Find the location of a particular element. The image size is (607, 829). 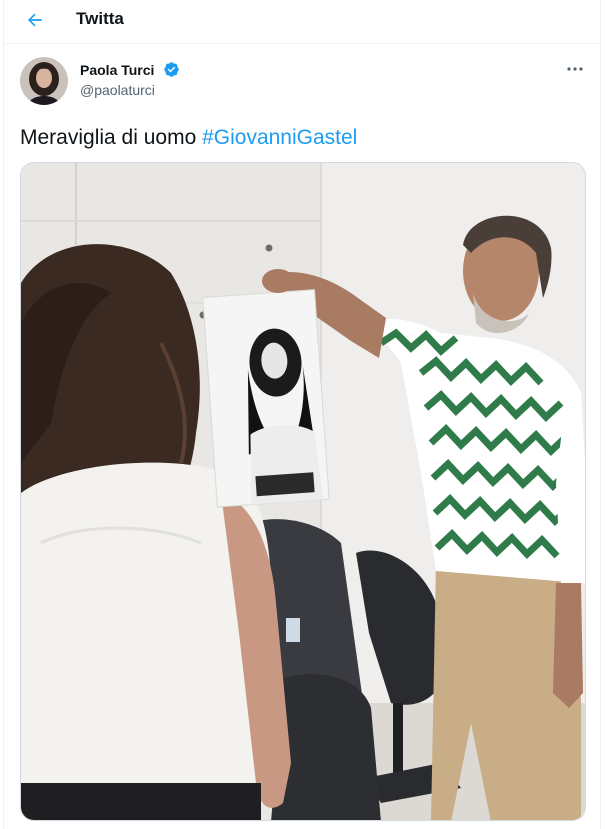

tweet-text: Meraviglia di uomo #GiovanniGastel is located at coordinates (188, 138).